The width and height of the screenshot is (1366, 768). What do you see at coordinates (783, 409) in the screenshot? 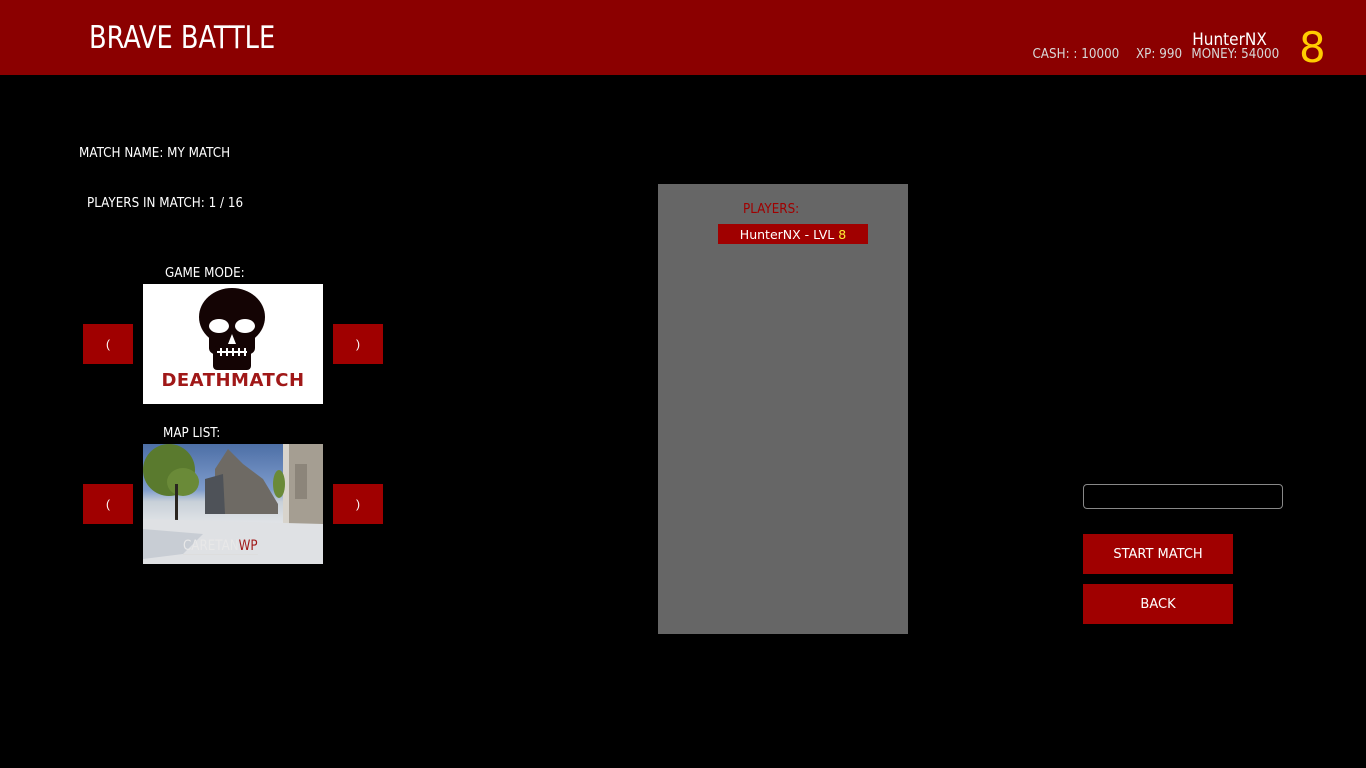
I see `players-panel: PLAYERS: HunterNX - LVL 8` at bounding box center [783, 409].